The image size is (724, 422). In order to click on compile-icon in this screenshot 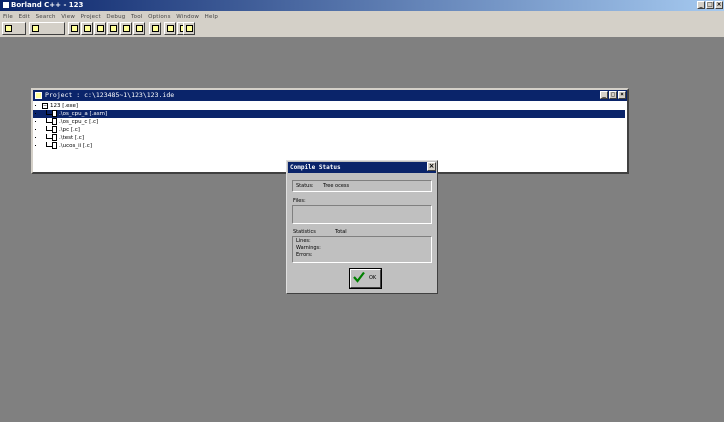, I will do `click(100, 28)`.